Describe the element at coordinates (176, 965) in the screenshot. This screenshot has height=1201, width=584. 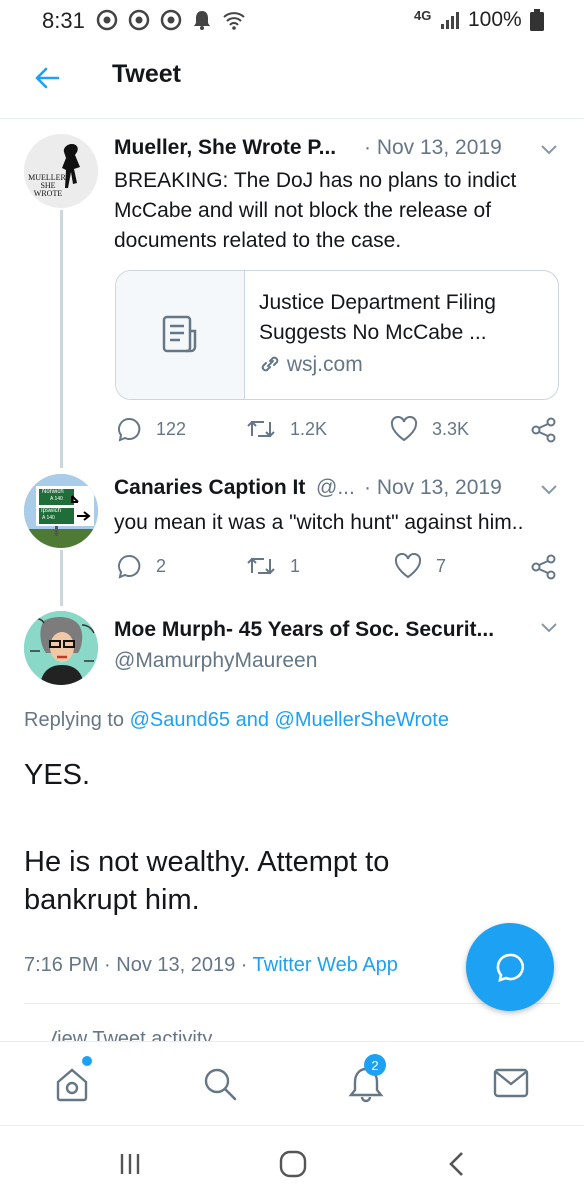
I see `tweet-date: Nov 13, 2019` at that location.